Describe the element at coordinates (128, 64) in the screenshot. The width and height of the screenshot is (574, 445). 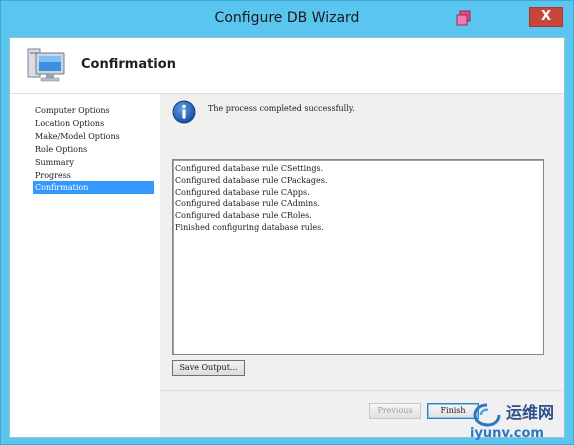
I see `page-title: Confirmation` at that location.